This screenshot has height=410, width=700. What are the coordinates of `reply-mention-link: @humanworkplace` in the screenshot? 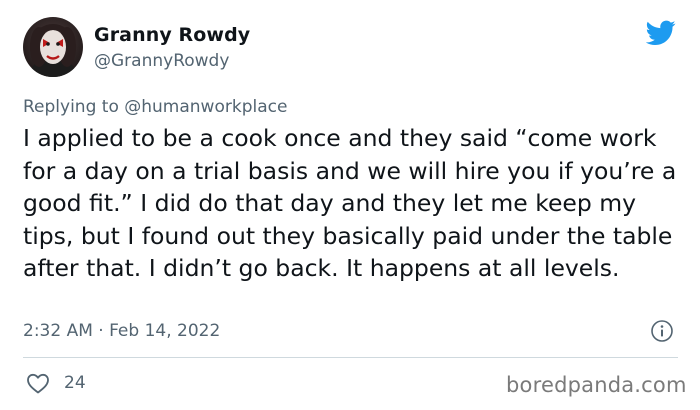 It's located at (205, 107).